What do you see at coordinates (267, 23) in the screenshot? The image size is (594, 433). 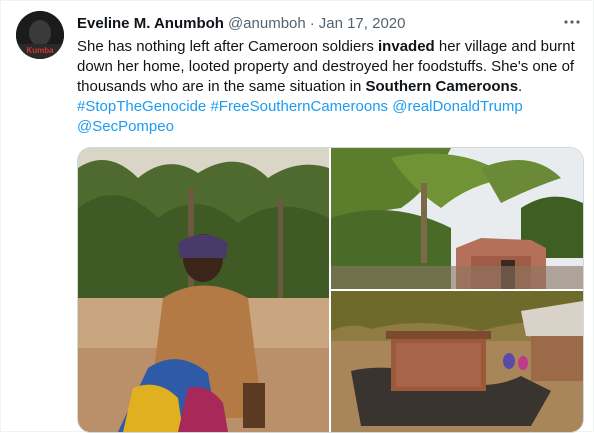 I see `author-handle: @anumboh` at bounding box center [267, 23].